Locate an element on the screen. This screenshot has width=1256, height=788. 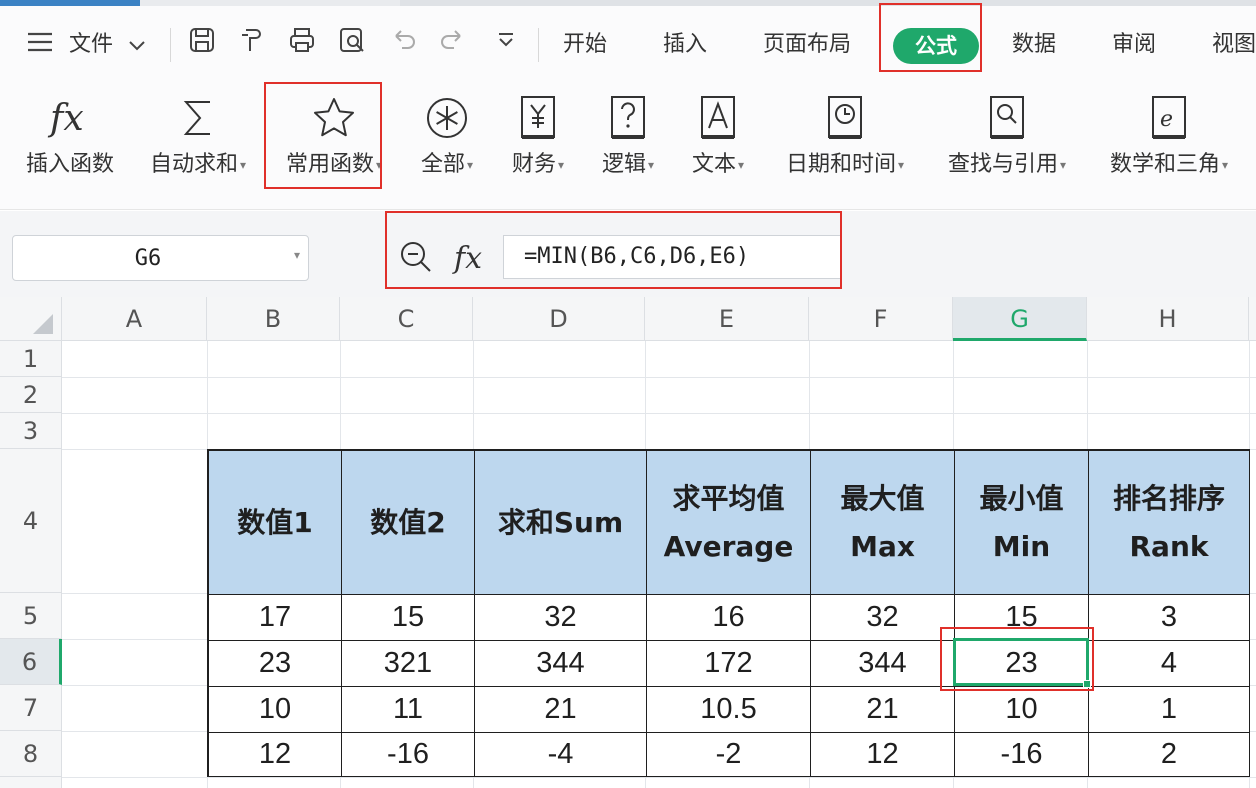
table-header-cell: 最小值 Min is located at coordinates (1022, 523).